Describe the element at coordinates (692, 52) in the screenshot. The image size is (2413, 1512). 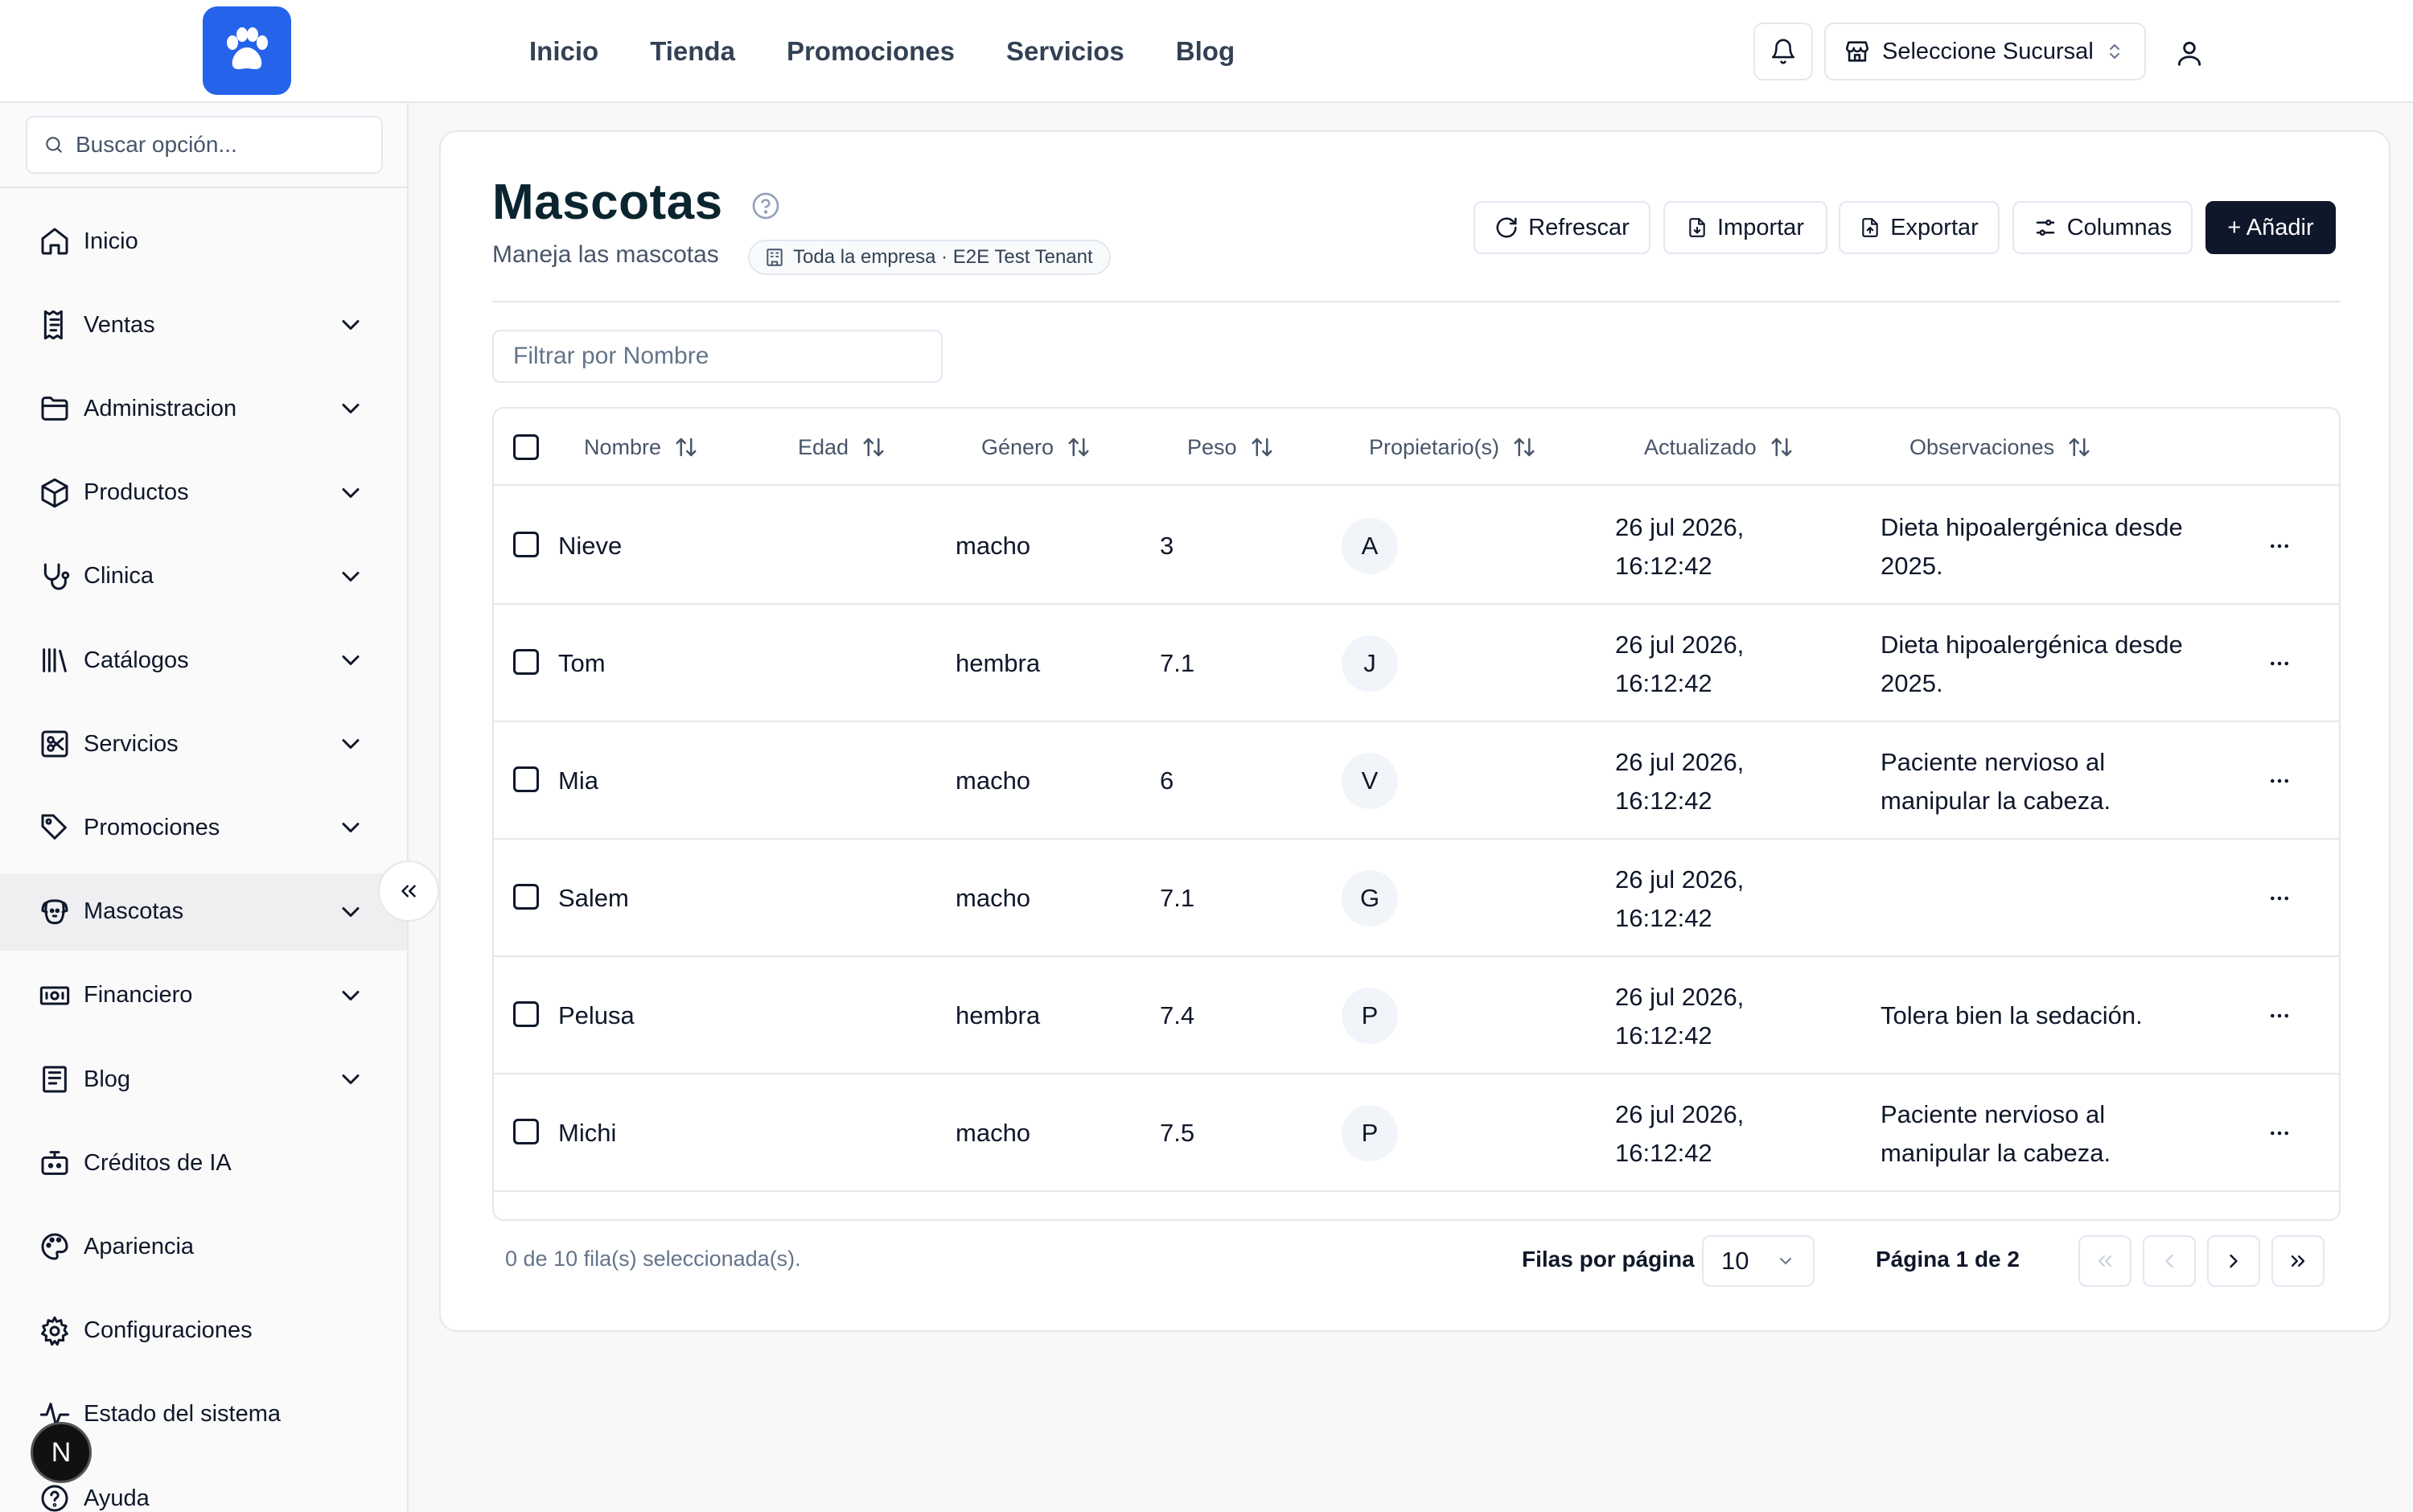
I see `topnav-tienda: Tienda` at that location.